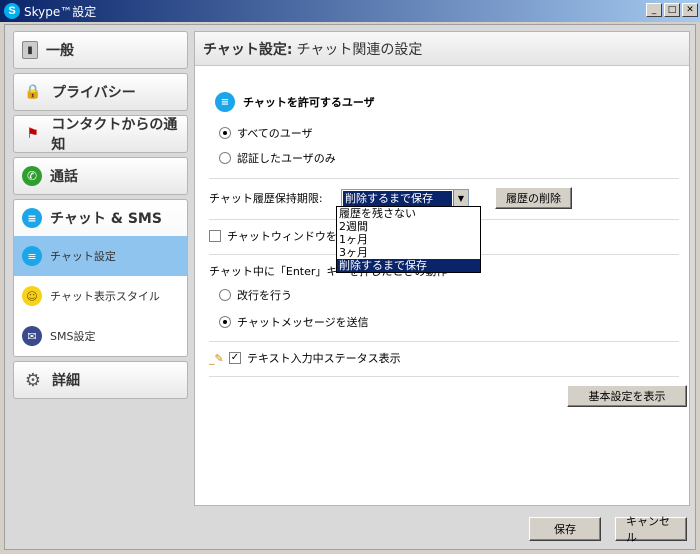 The image size is (700, 554). Describe the element at coordinates (33, 380) in the screenshot. I see `gear-icon: ⚙` at that location.